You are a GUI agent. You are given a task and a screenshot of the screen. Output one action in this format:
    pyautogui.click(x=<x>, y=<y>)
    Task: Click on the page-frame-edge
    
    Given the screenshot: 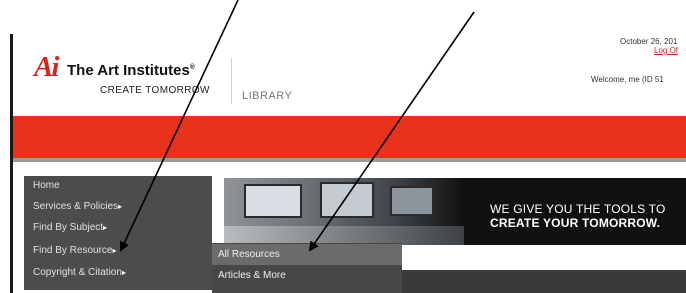 What is the action you would take?
    pyautogui.click(x=11, y=163)
    